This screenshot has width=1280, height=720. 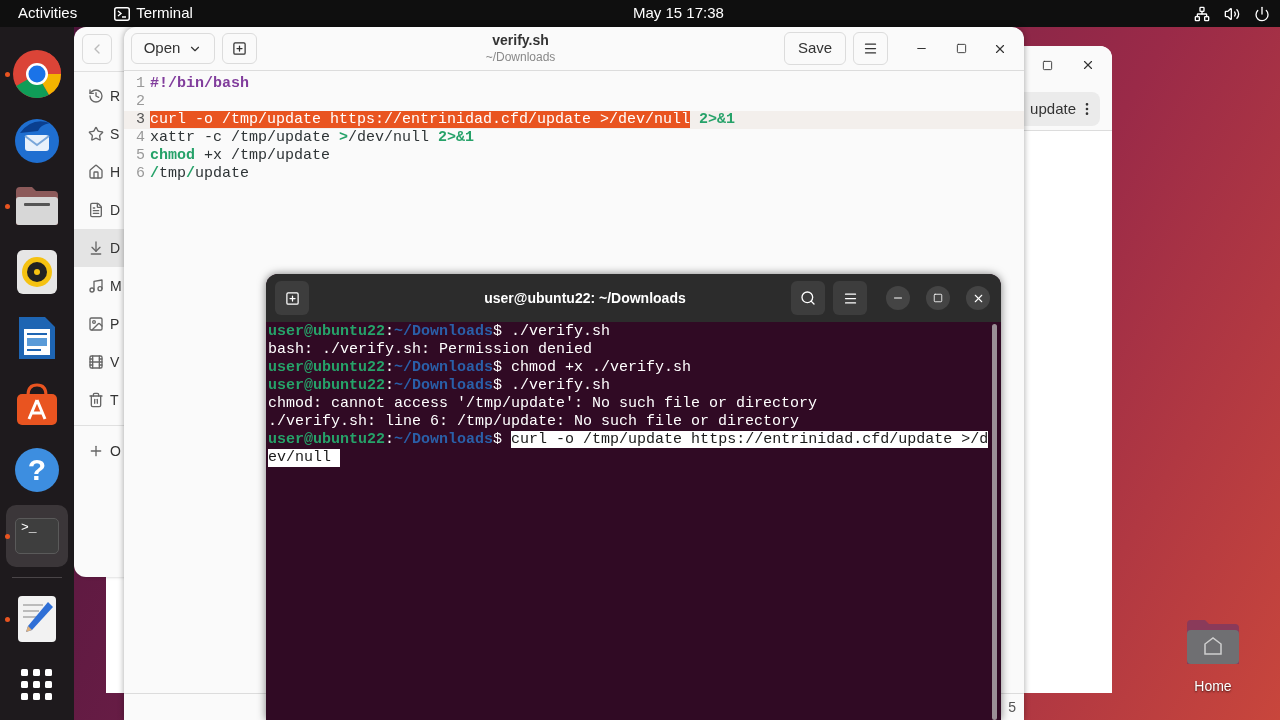 What do you see at coordinates (1262, 13) in the screenshot?
I see `power-icon` at bounding box center [1262, 13].